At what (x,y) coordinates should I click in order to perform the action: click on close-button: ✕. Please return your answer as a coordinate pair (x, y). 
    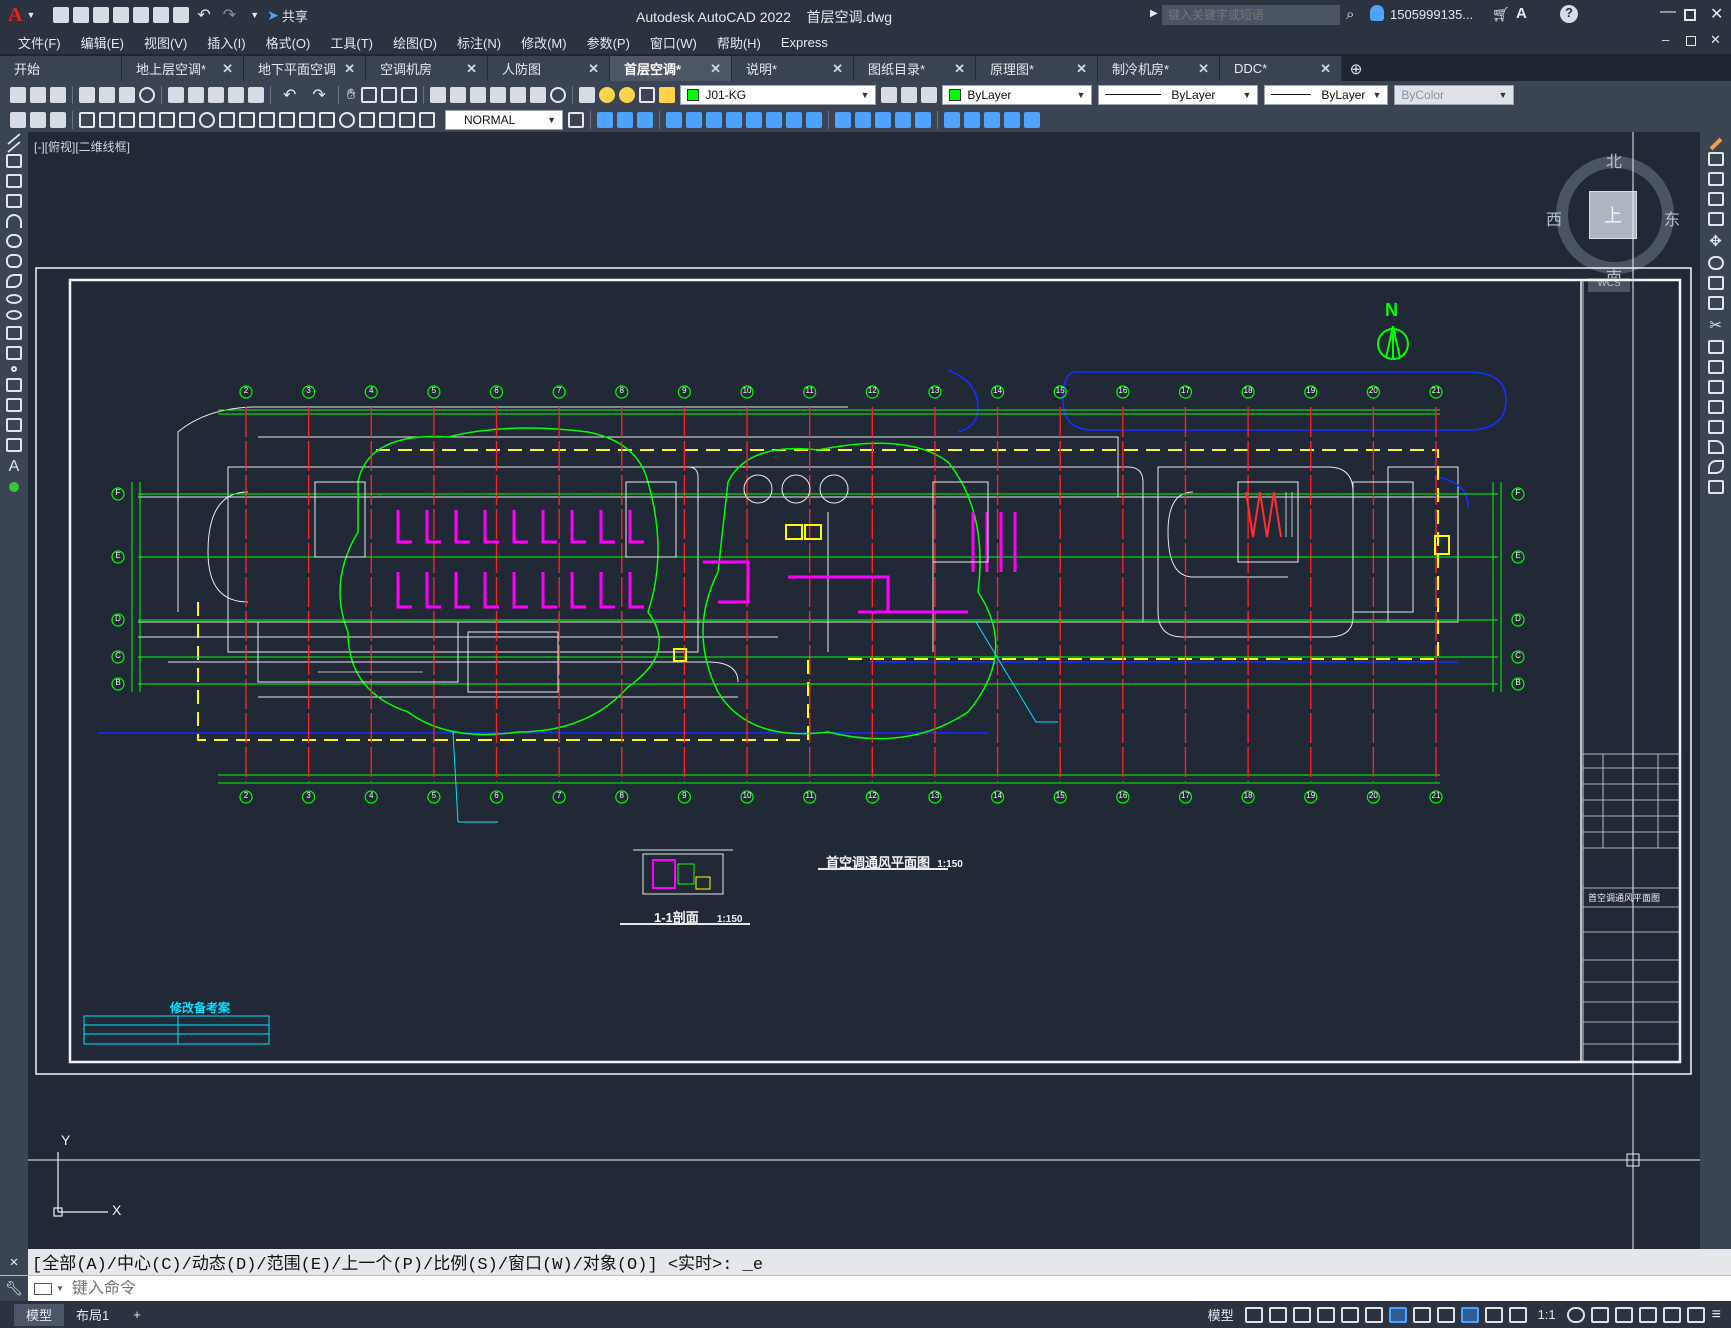
    Looking at the image, I should click on (1716, 14).